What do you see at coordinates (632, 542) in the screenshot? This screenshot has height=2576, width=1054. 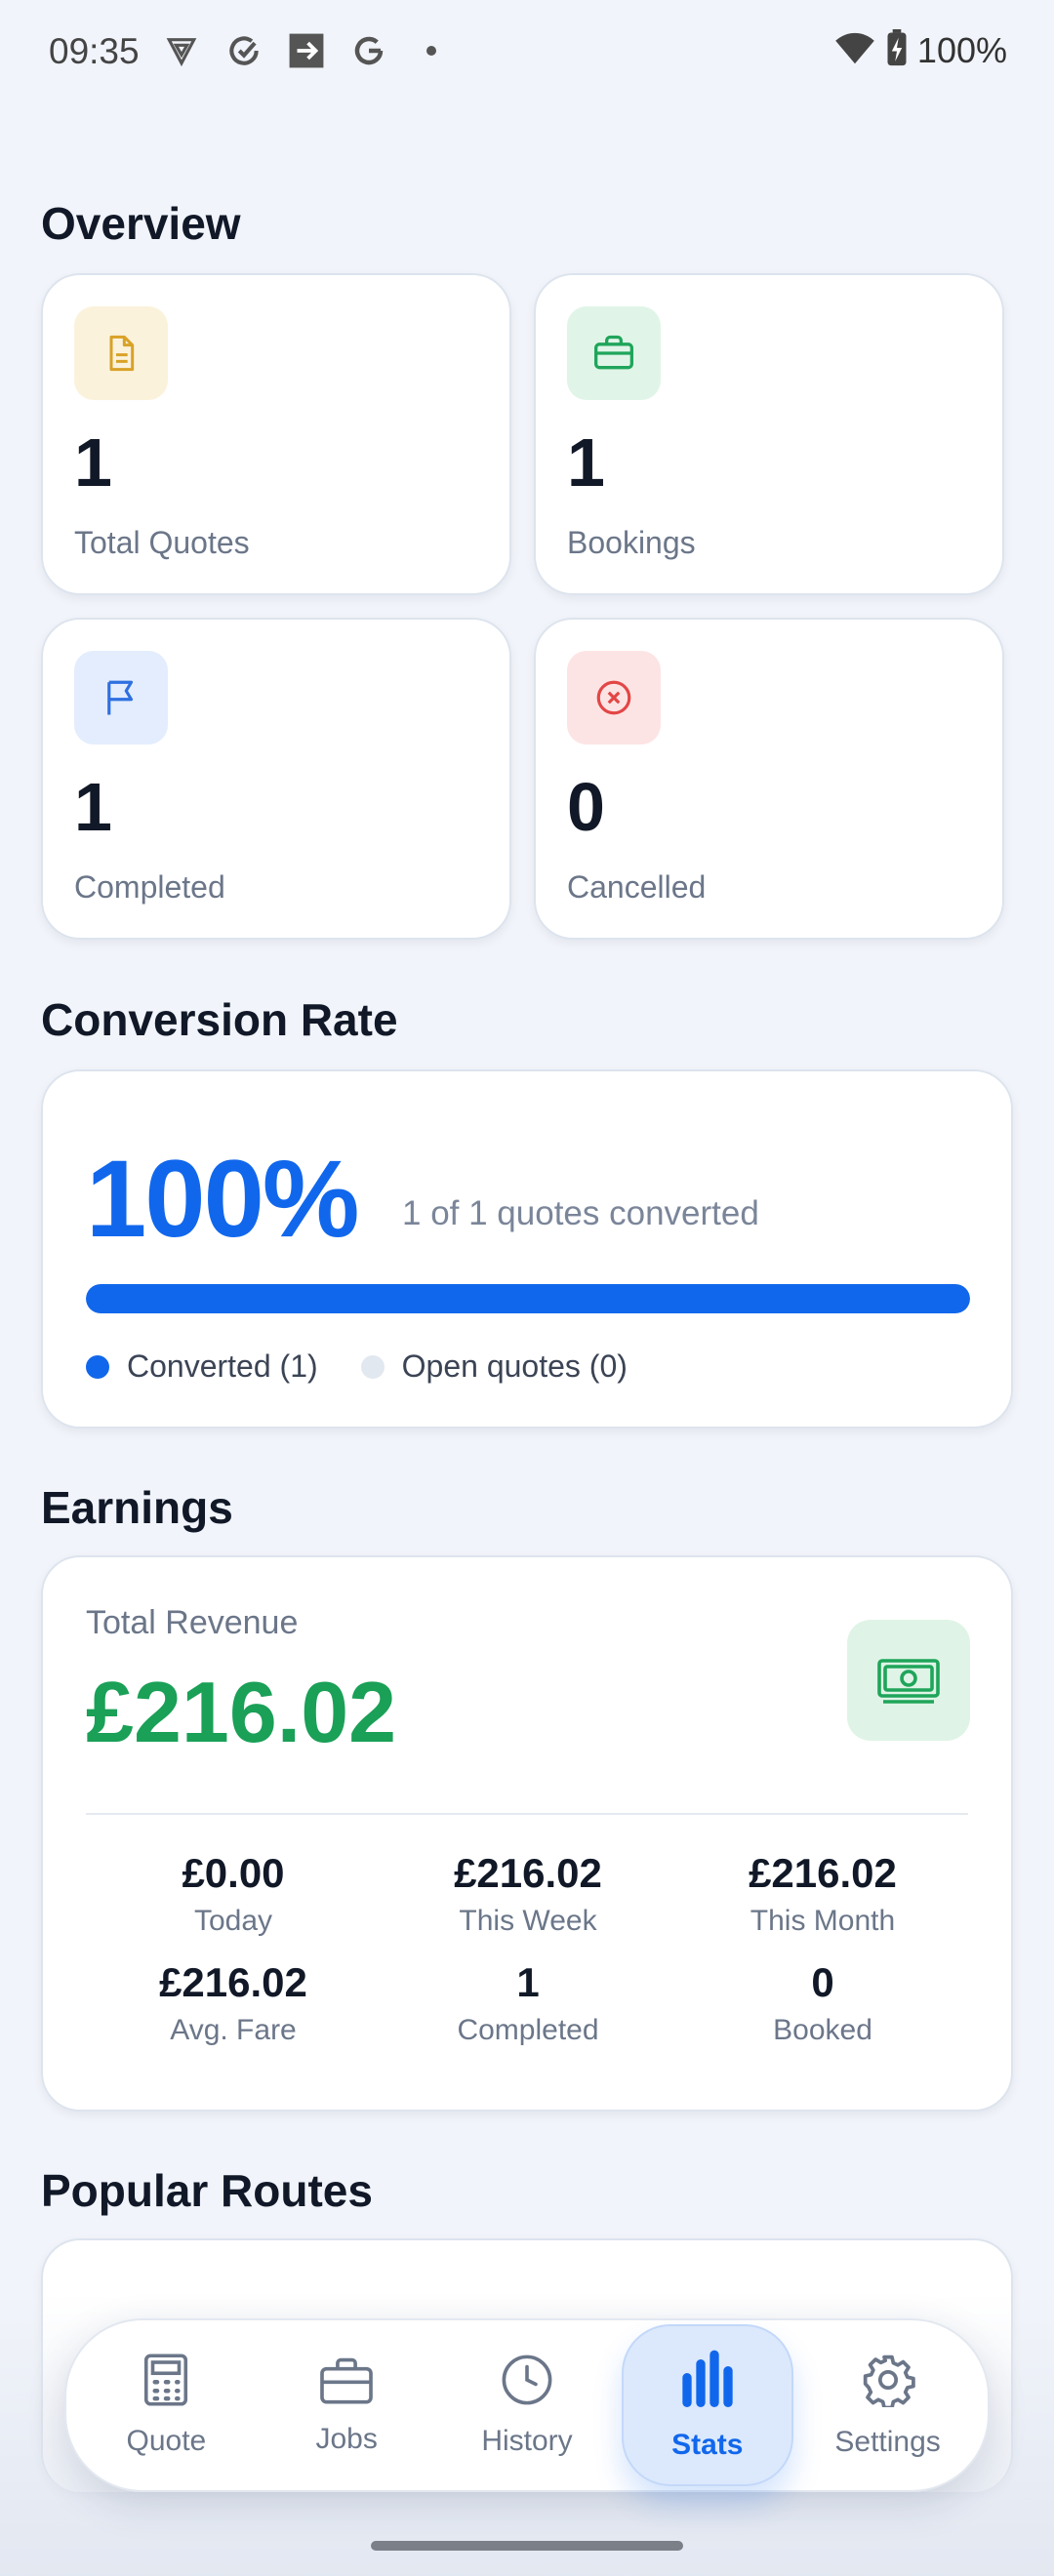 I see `bookings-label: Bookings` at bounding box center [632, 542].